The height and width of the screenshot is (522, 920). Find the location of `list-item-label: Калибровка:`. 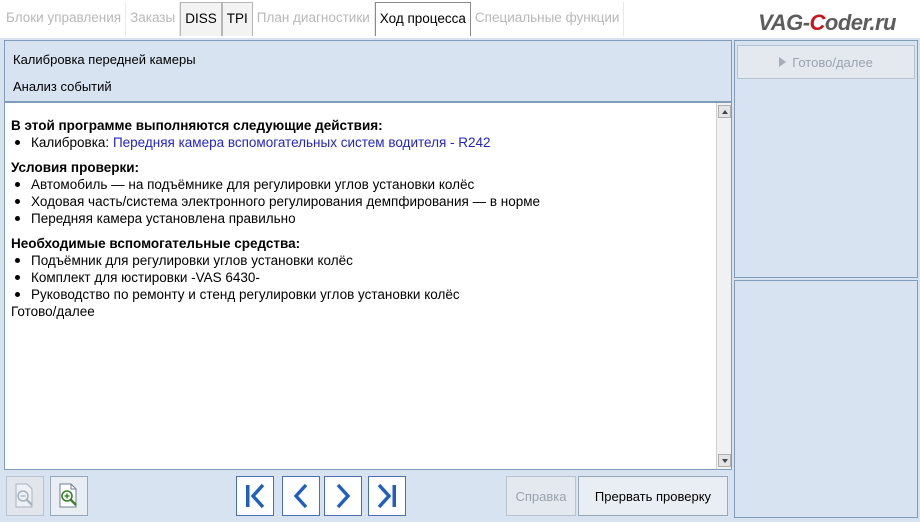

list-item-label: Калибровка: is located at coordinates (72, 142).